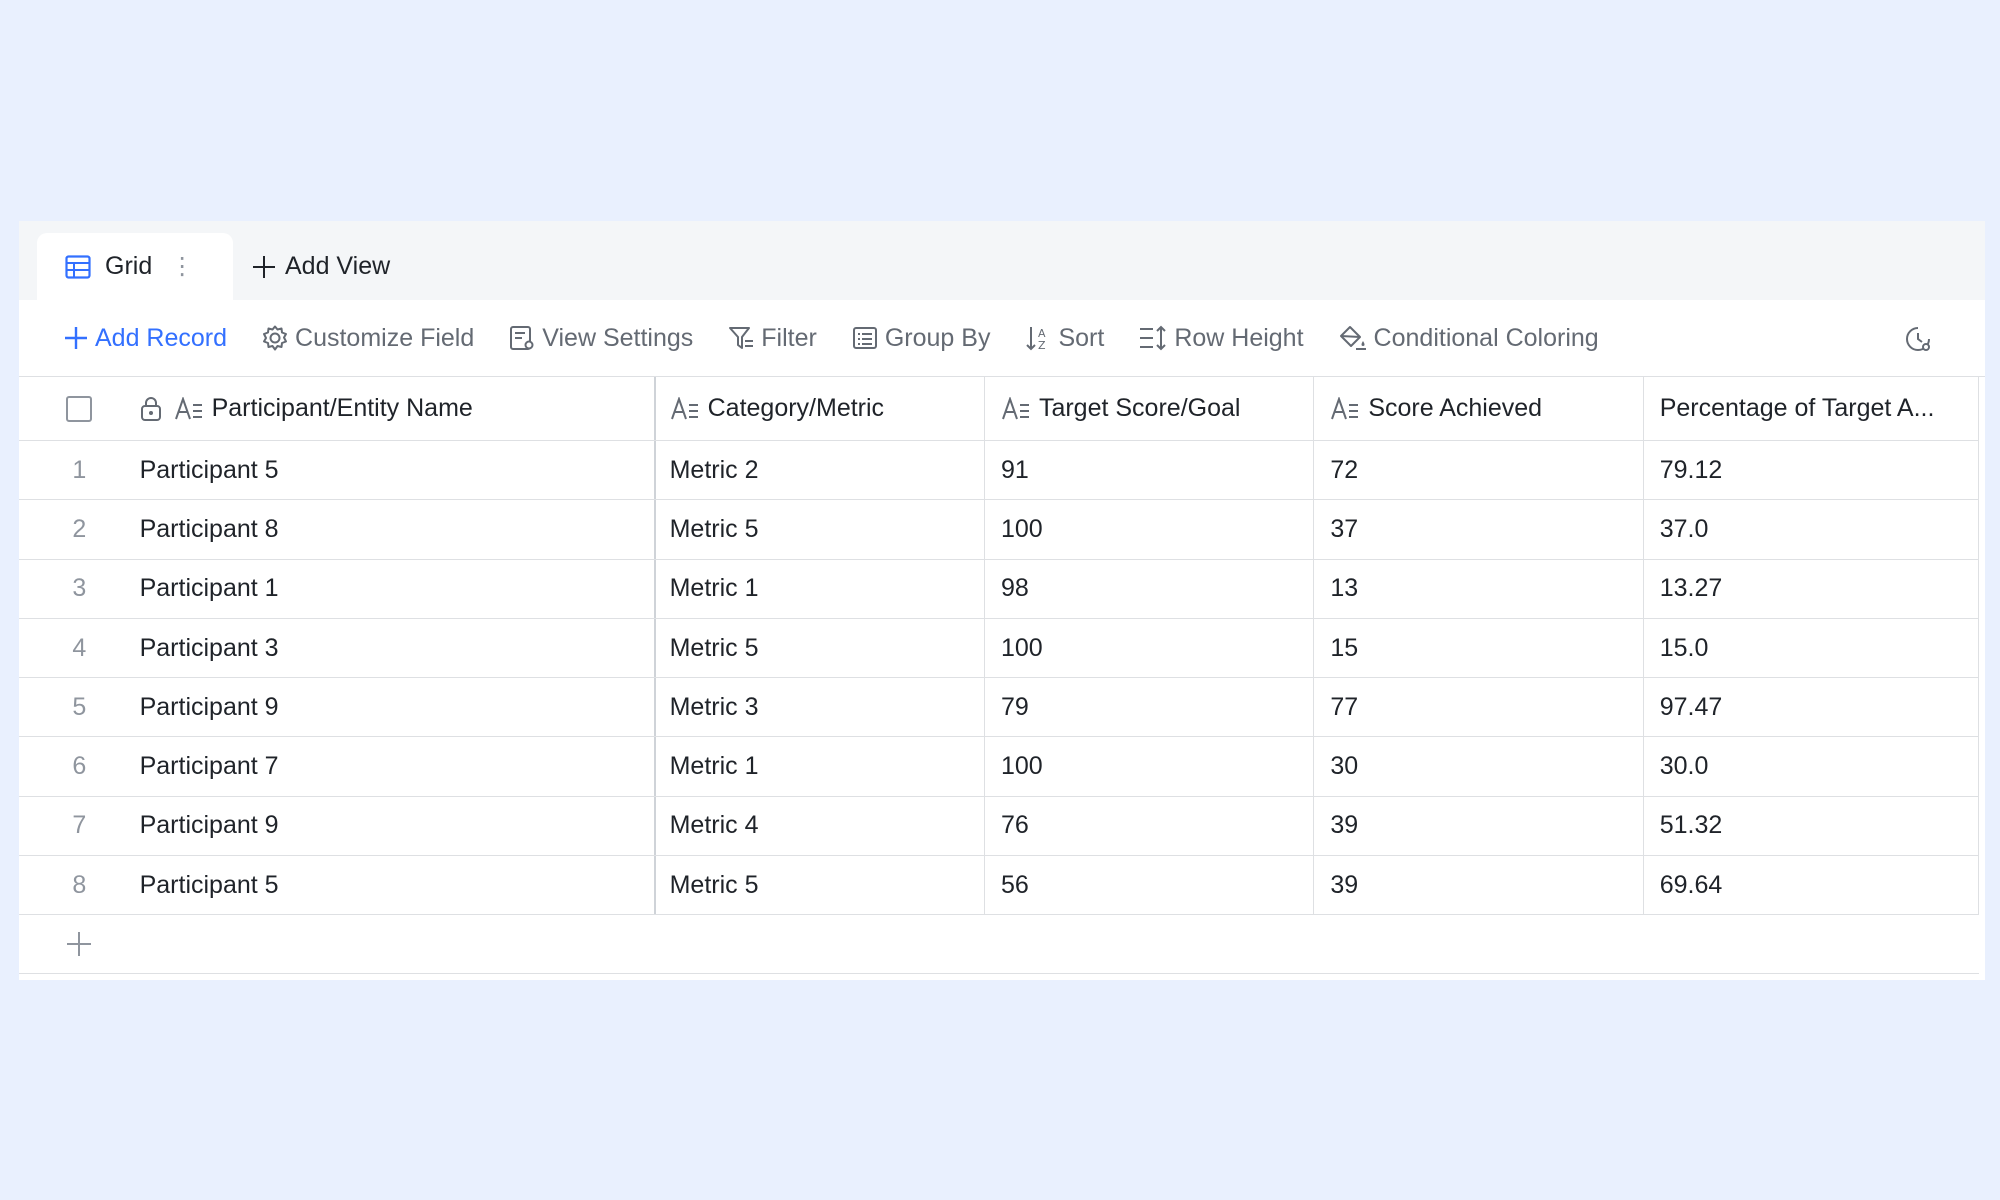 The width and height of the screenshot is (2000, 1200). Describe the element at coordinates (1479, 707) in the screenshot. I see `cell-score: 77` at that location.